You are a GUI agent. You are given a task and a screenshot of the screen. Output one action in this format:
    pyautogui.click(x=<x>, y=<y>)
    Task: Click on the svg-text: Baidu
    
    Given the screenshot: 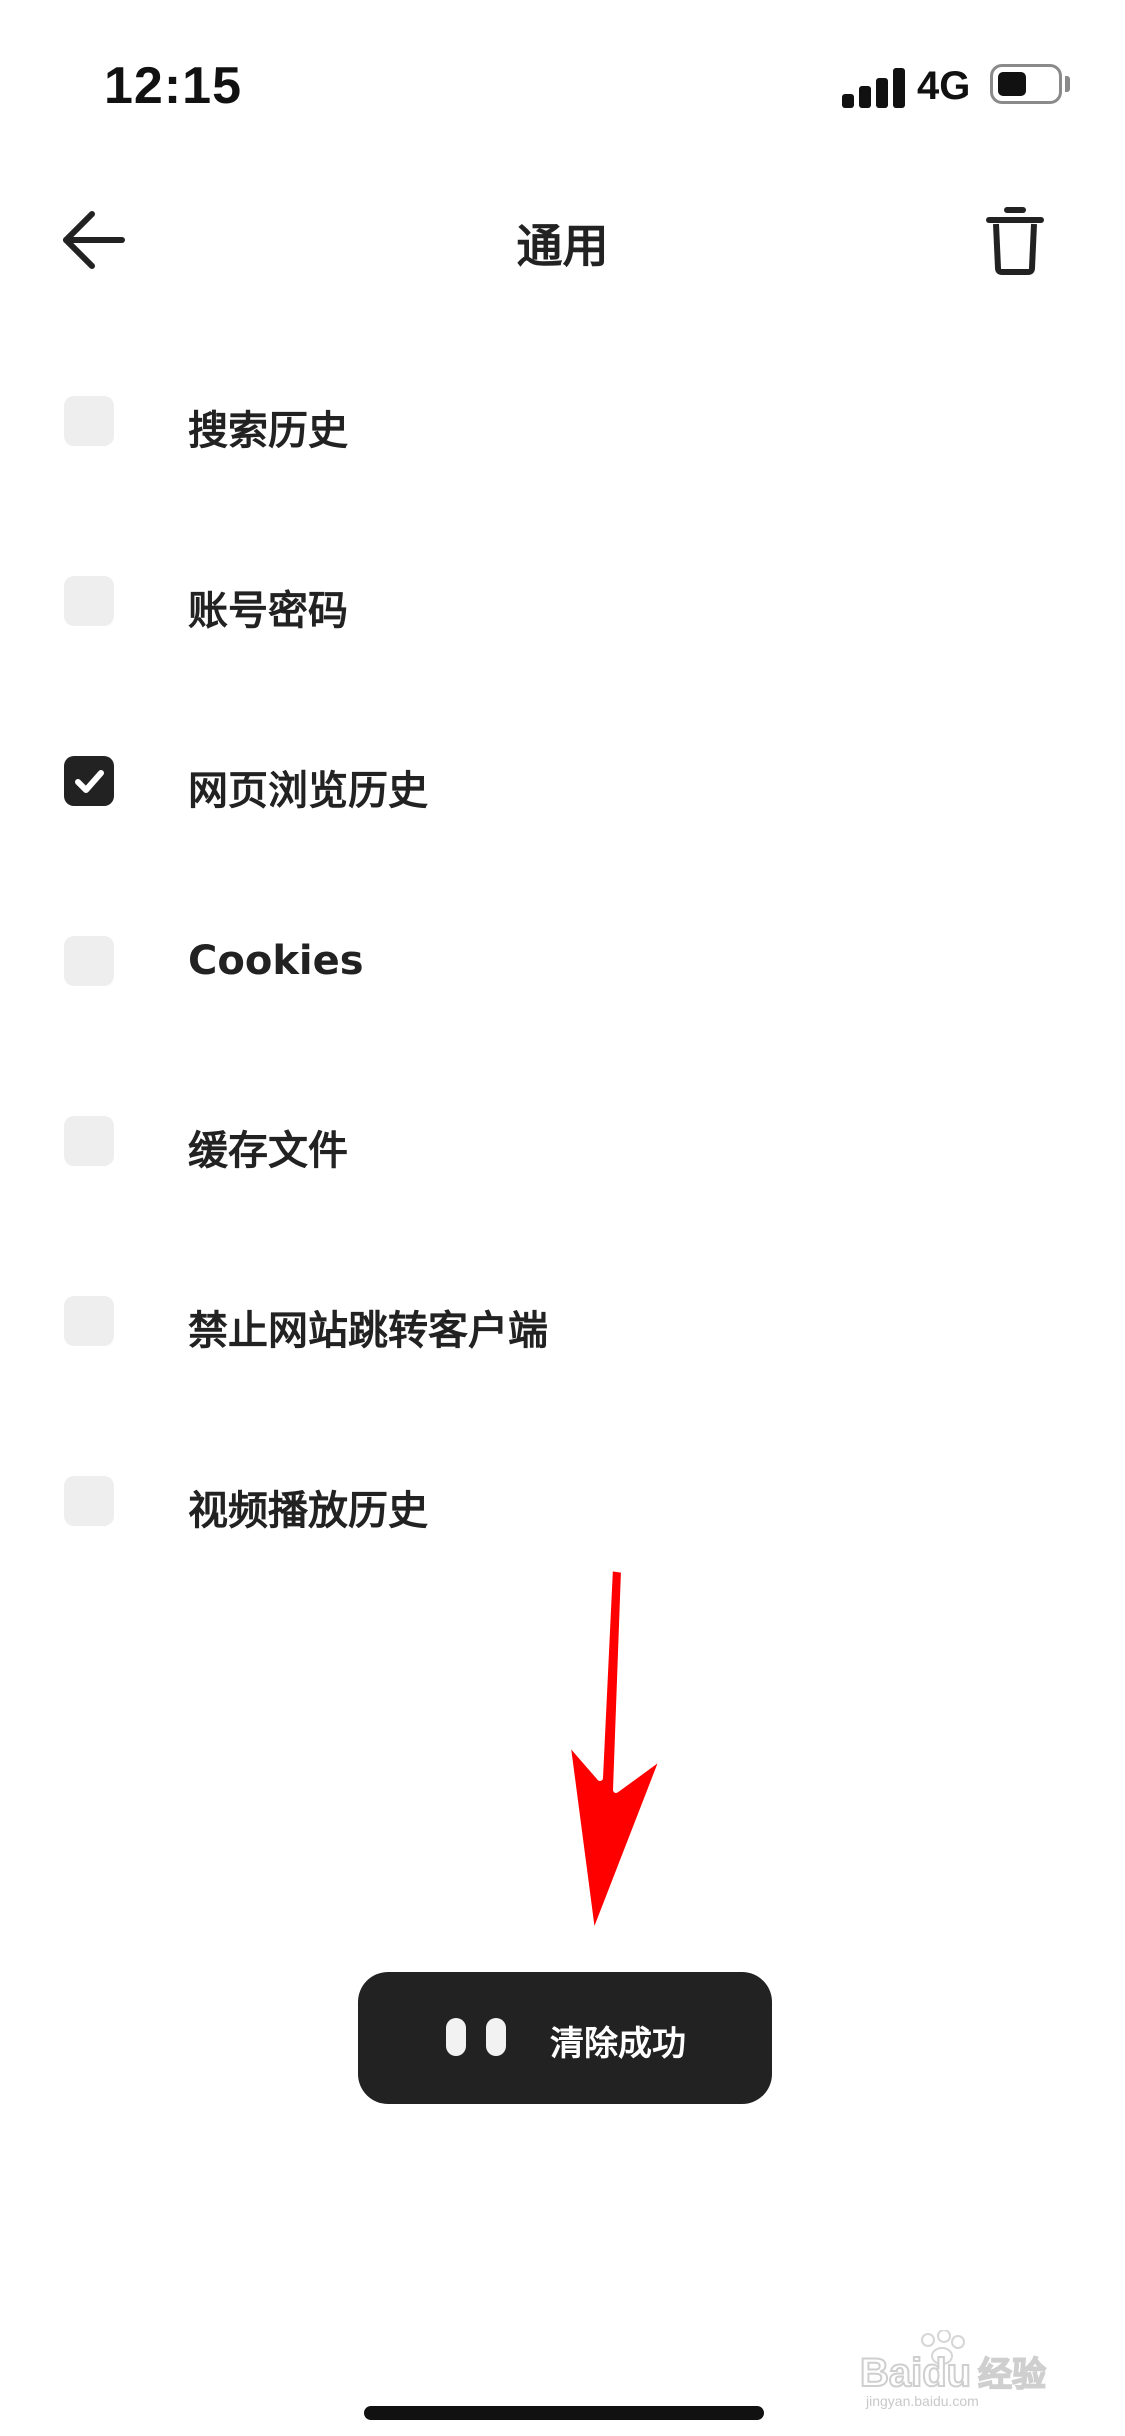 What is the action you would take?
    pyautogui.click(x=915, y=2373)
    